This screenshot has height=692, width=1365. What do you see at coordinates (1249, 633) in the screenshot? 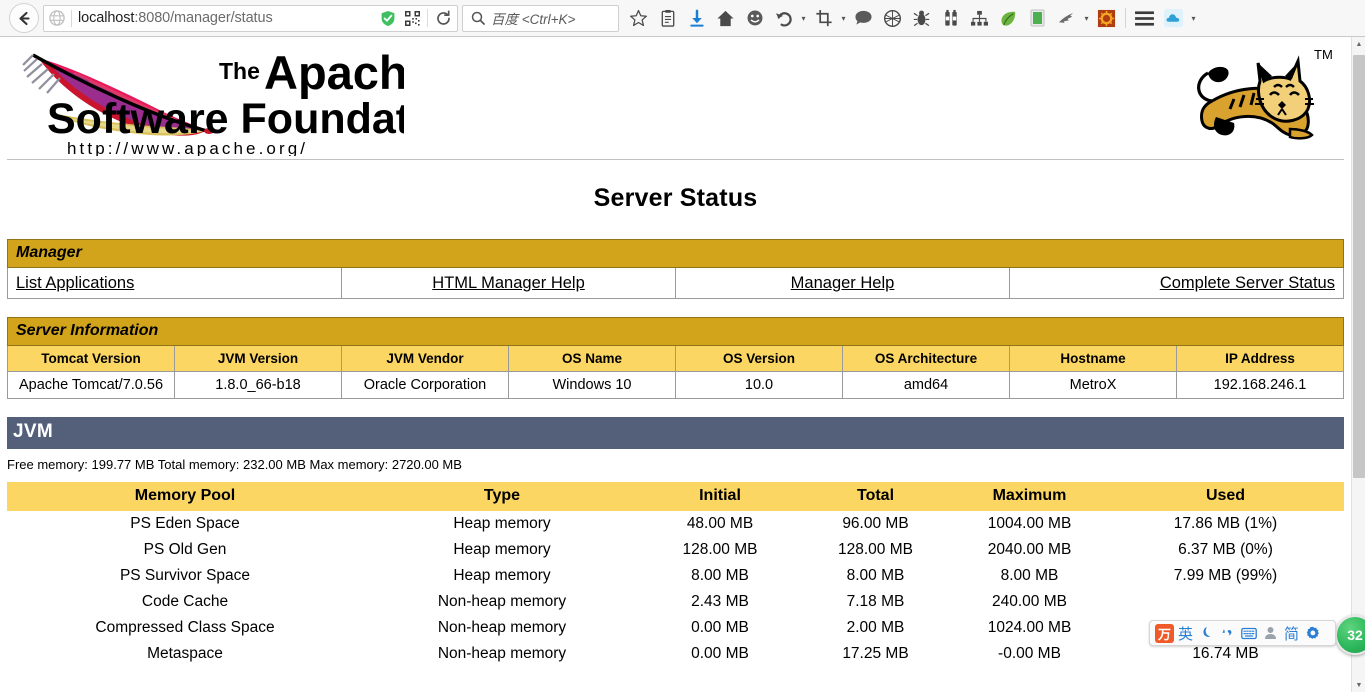
I see `ime-keyboard-icon` at bounding box center [1249, 633].